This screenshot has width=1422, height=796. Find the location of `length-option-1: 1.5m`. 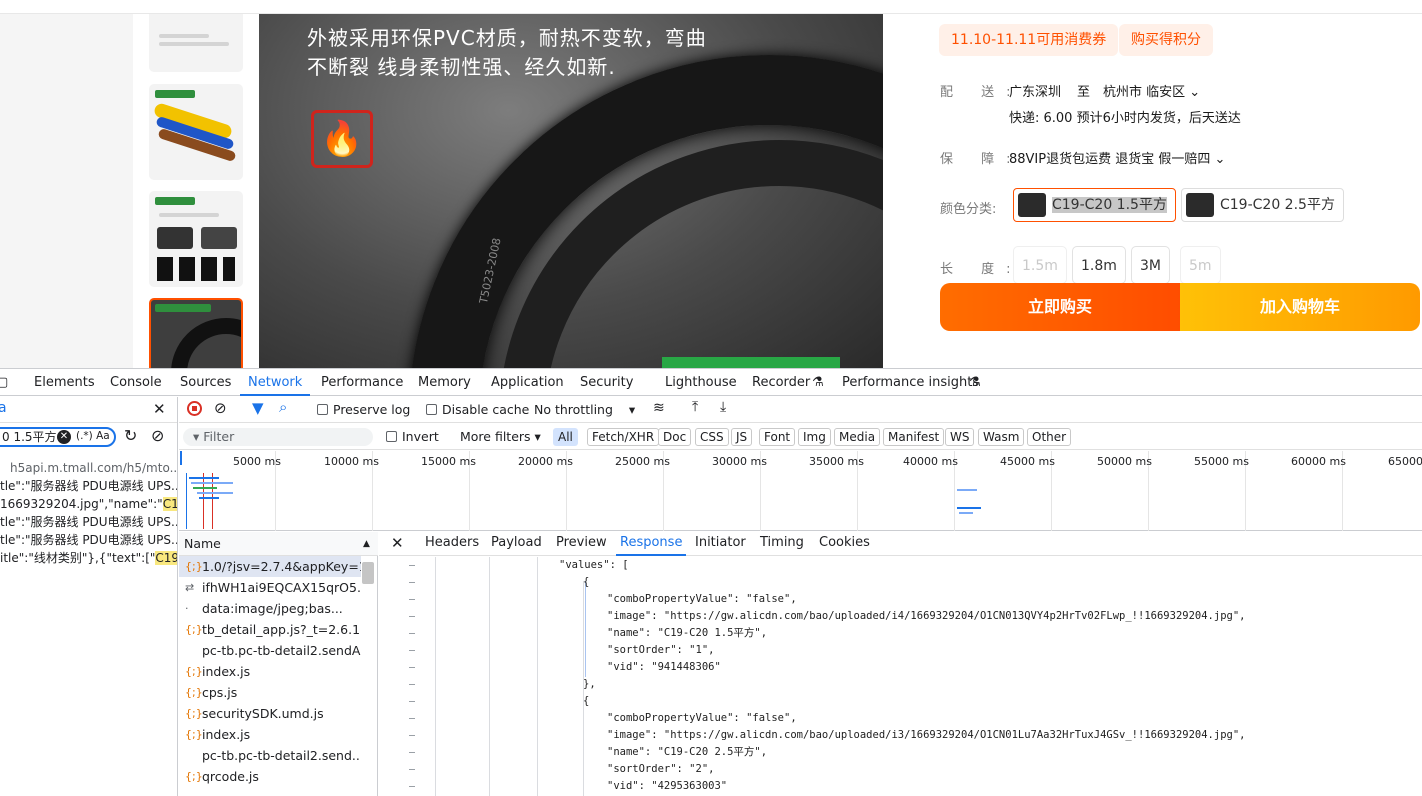

length-option-1: 1.5m is located at coordinates (1040, 265).